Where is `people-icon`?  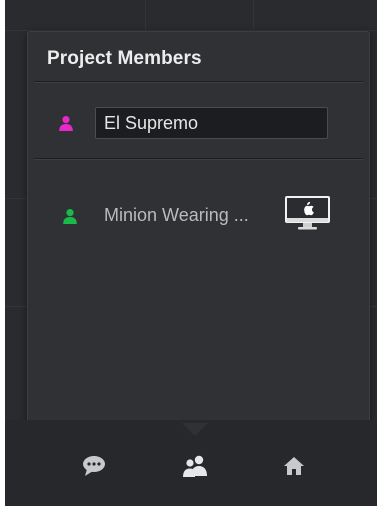 people-icon is located at coordinates (195, 466).